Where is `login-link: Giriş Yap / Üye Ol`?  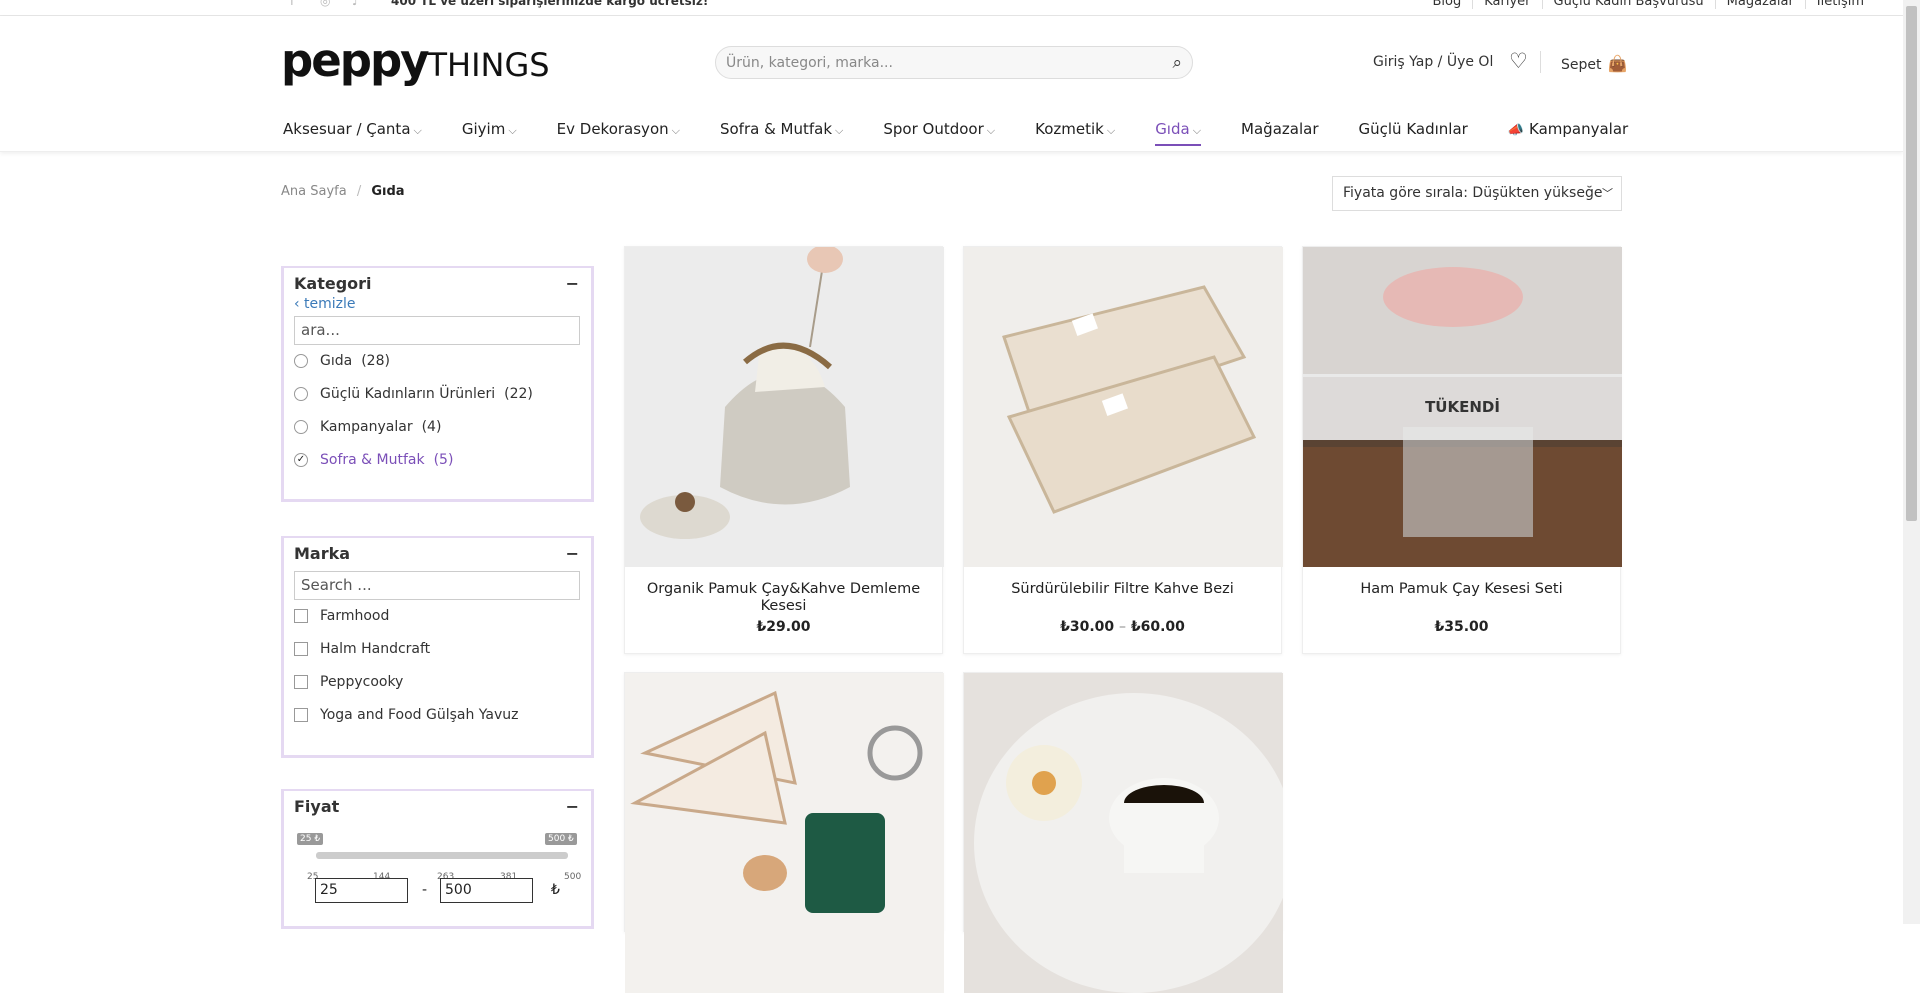
login-link: Giriş Yap / Üye Ol is located at coordinates (1433, 62).